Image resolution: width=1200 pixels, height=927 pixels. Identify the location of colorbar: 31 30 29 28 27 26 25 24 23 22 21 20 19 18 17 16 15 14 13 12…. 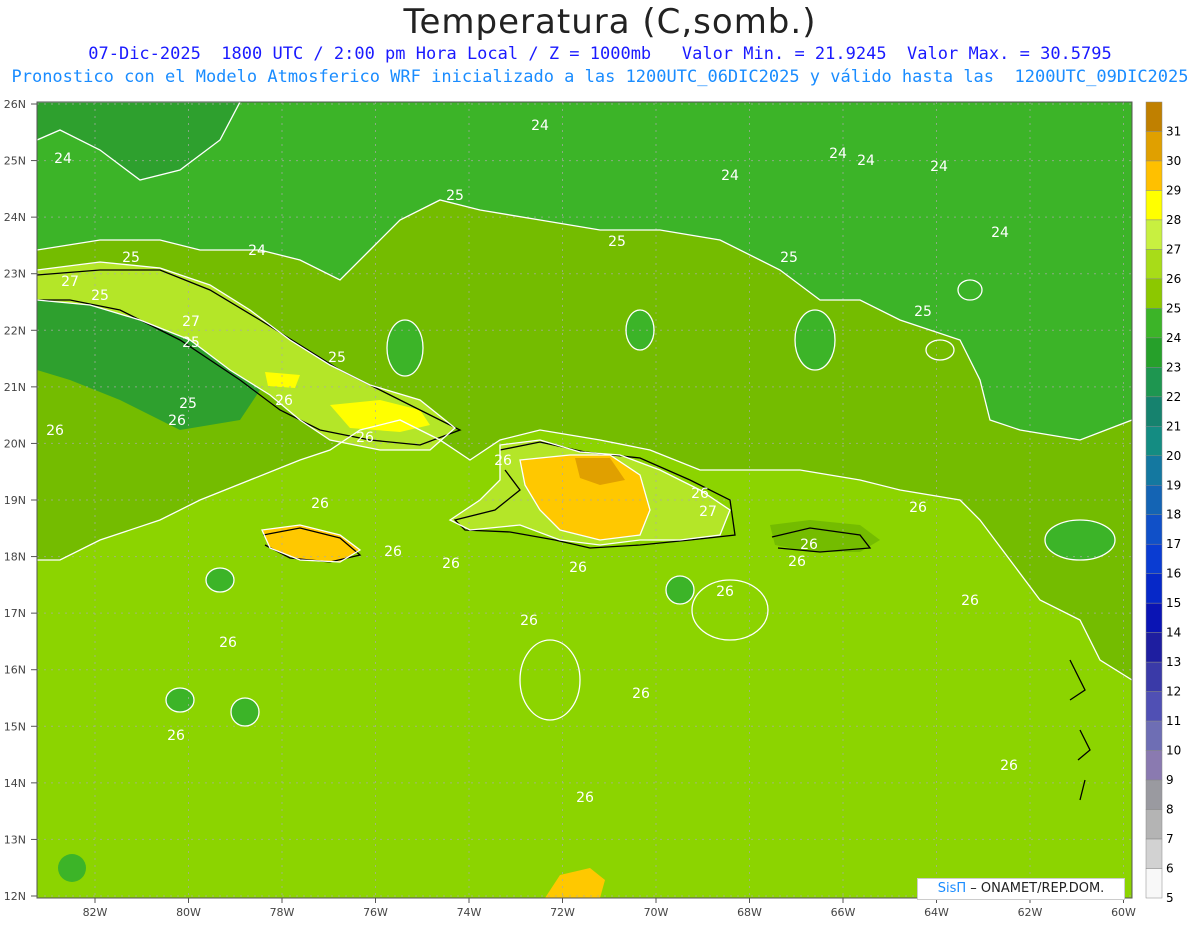
(1163, 503).